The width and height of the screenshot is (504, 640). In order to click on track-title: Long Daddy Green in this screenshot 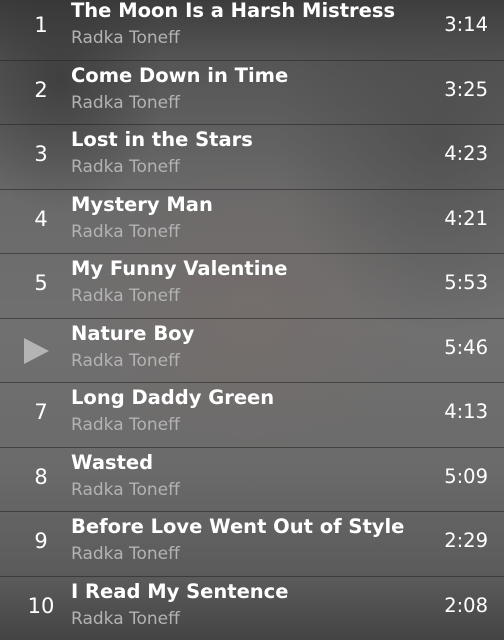, I will do `click(173, 397)`.